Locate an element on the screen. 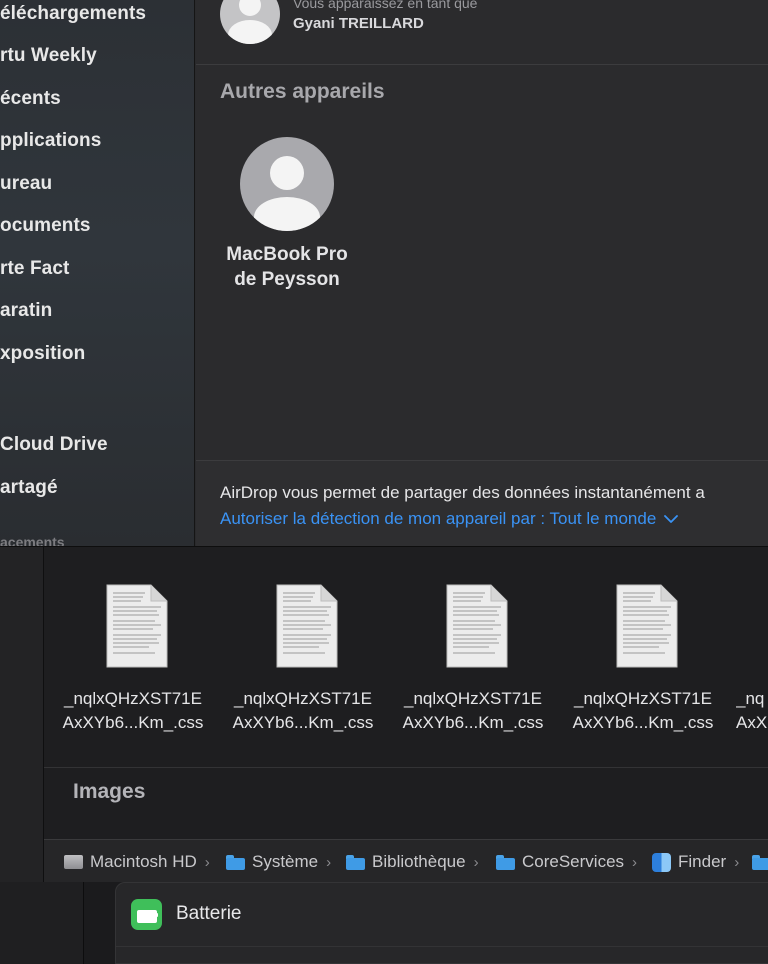  other-devices-title: Autres appareils is located at coordinates (302, 91).